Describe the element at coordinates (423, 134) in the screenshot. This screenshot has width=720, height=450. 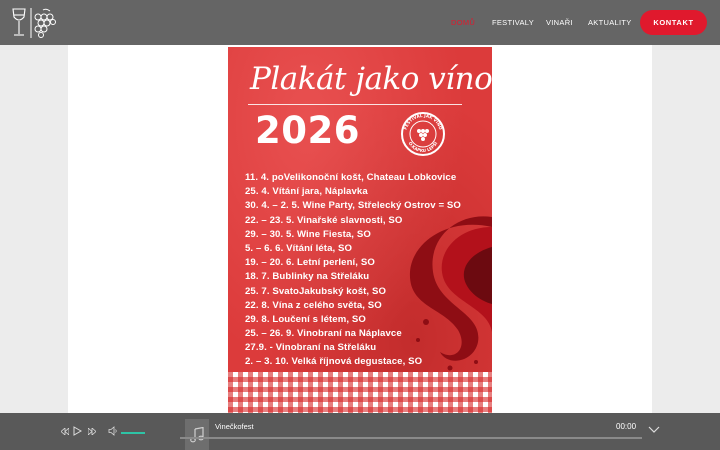
I see `festival-stamp-icon: FESTIVAL JAK VÍNO O.KAPKU LEPŠÍ` at that location.